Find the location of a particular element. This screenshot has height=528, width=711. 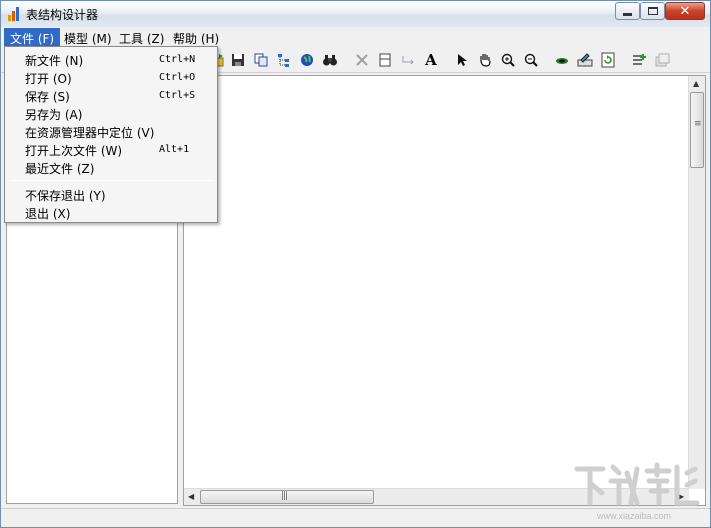

menu-item-open: 打开 (O) is located at coordinates (48, 78).